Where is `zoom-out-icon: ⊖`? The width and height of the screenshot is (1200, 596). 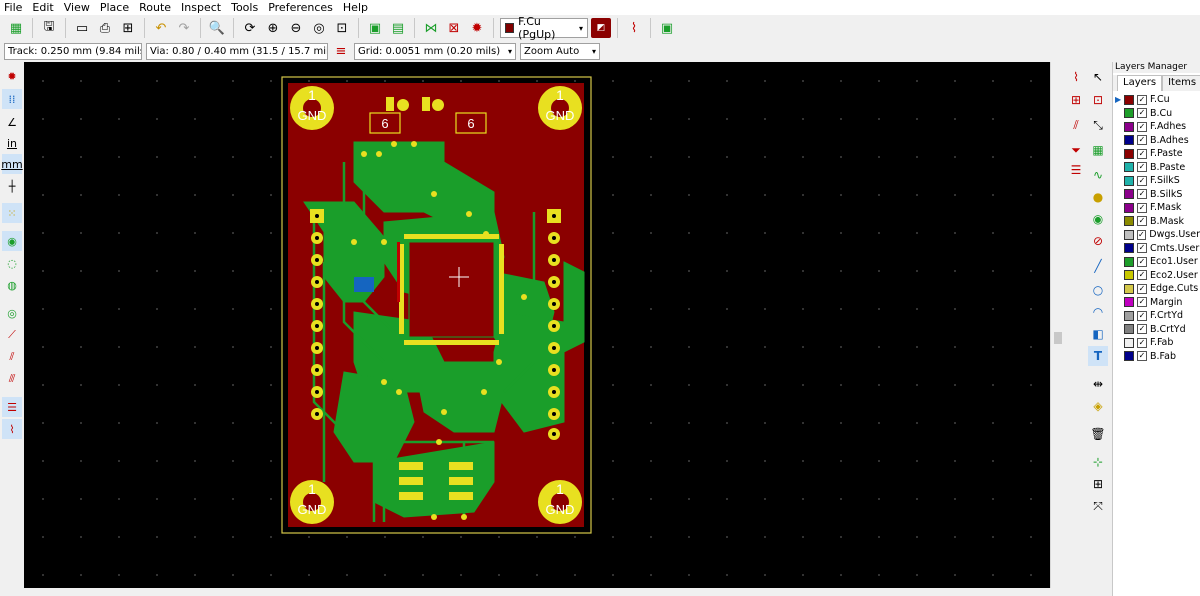
zoom-out-icon: ⊖ is located at coordinates (296, 28).